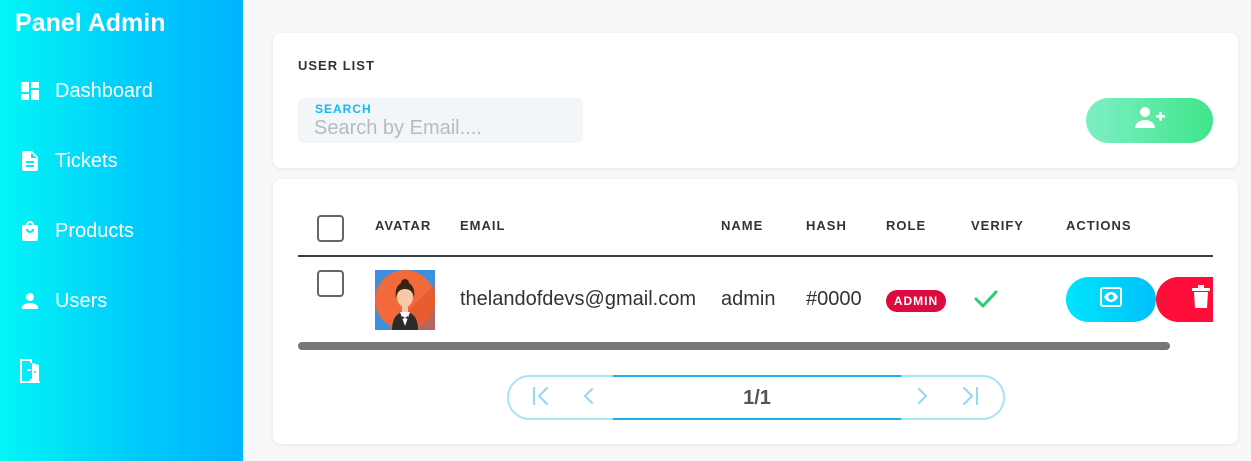 This screenshot has width=1251, height=461. I want to click on search-input, so click(441, 128).